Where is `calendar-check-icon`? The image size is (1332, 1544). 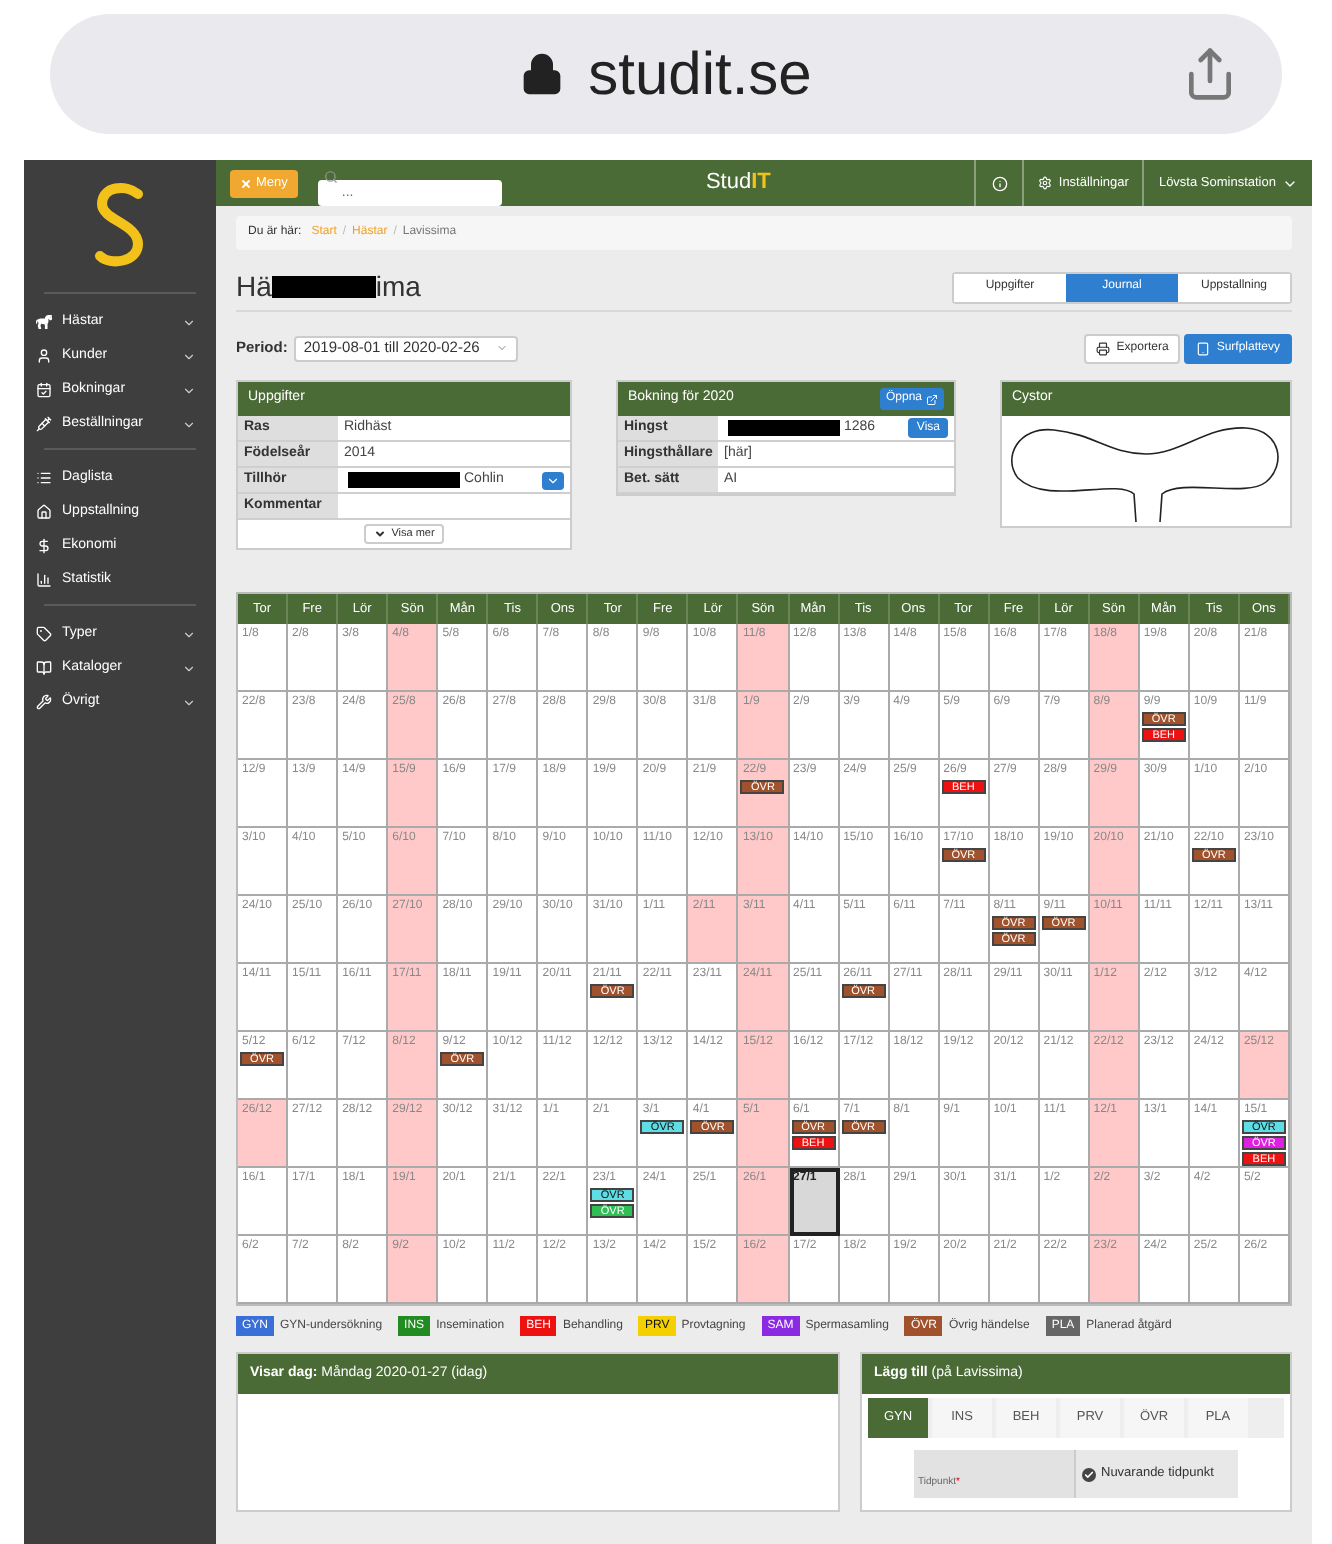 calendar-check-icon is located at coordinates (44, 390).